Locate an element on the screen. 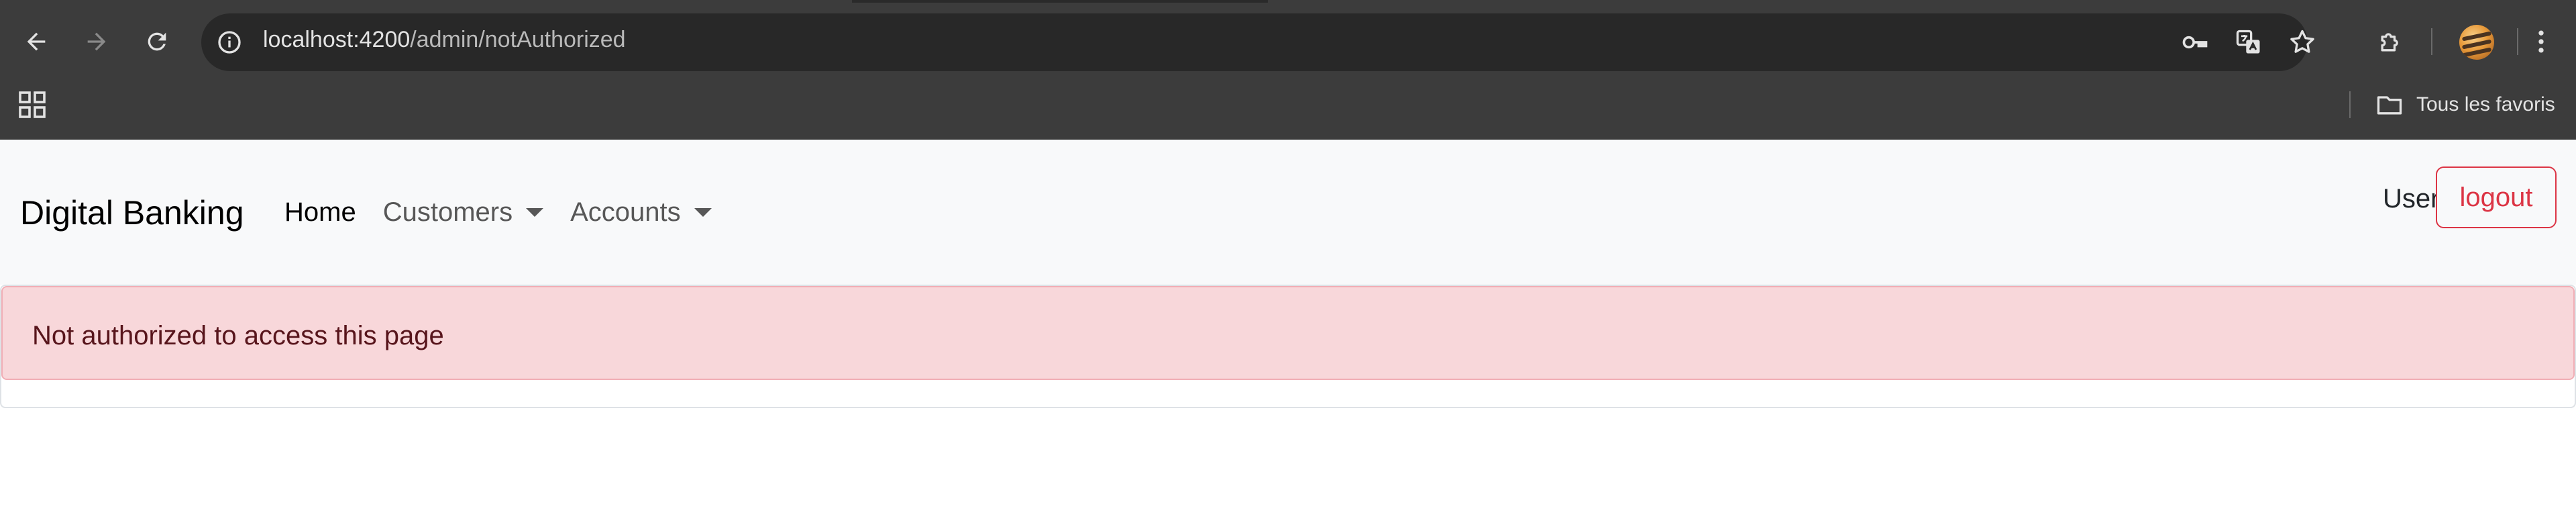 The image size is (2576, 527). address-bar: localhost:4200/admin/notAuthorized is located at coordinates (1257, 42).